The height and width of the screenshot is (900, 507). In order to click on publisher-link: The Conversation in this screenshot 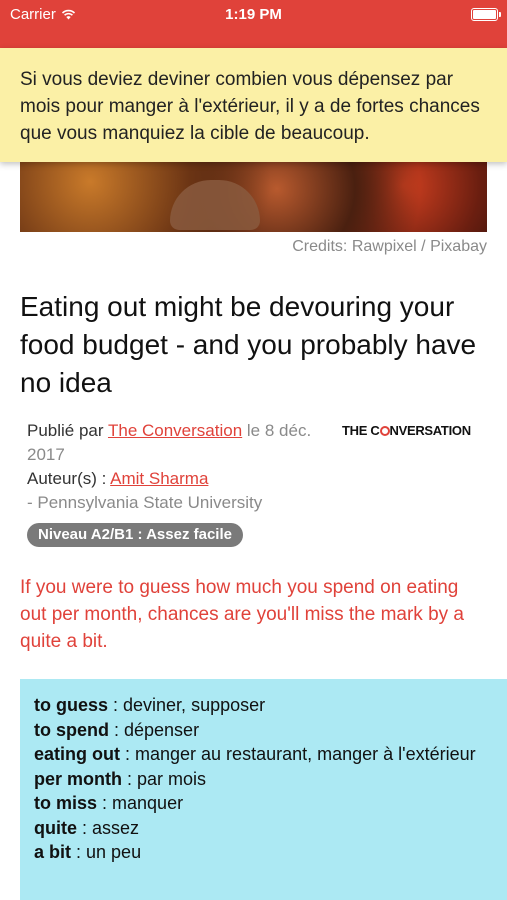, I will do `click(175, 430)`.